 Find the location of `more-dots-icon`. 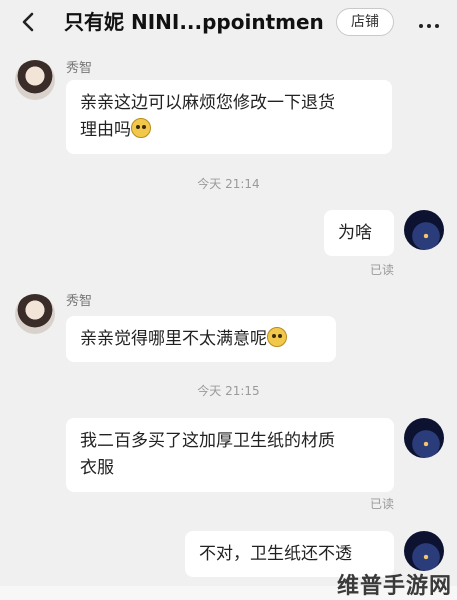

more-dots-icon is located at coordinates (429, 22).